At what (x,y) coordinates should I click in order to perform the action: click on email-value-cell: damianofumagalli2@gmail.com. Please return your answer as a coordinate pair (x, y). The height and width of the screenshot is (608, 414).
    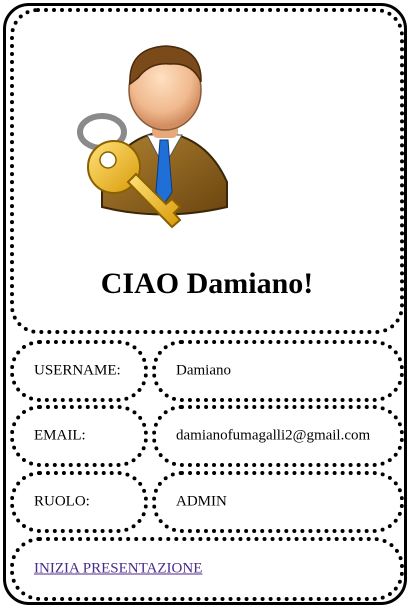
    Looking at the image, I should click on (278, 436).